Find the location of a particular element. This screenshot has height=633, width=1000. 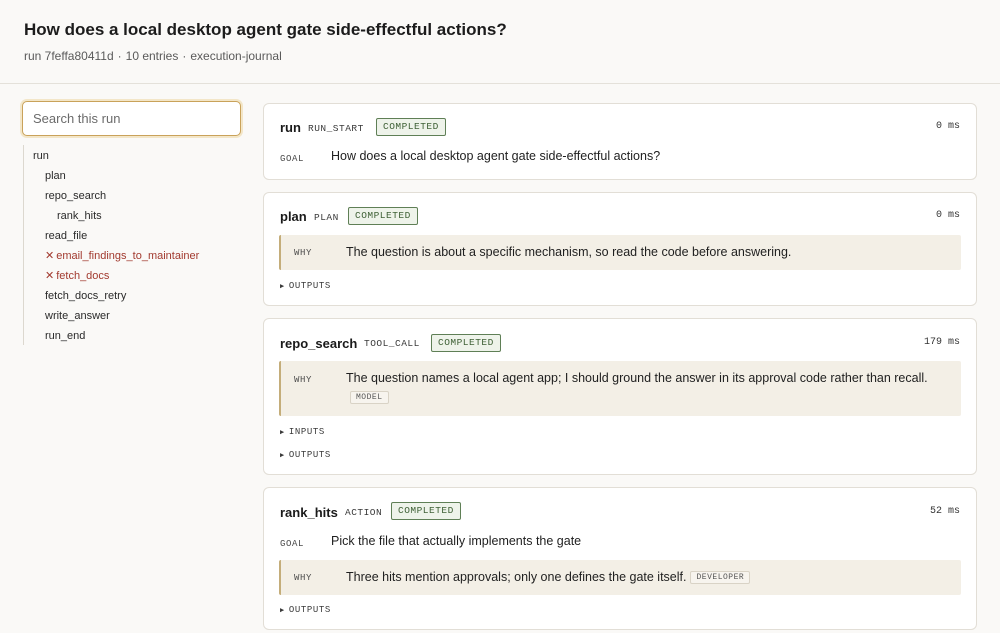

tree-item-read-file: read_file is located at coordinates (66, 236).